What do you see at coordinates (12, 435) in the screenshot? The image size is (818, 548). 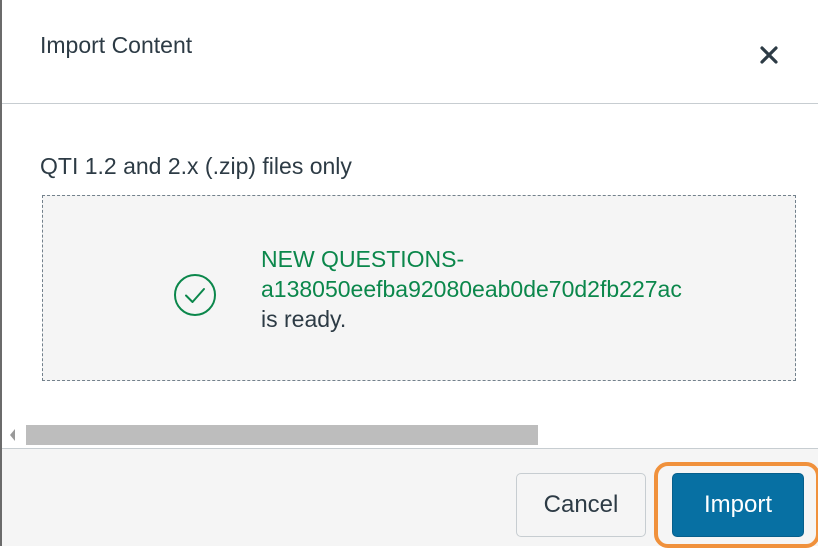 I see `scroll-left-arrow-icon` at bounding box center [12, 435].